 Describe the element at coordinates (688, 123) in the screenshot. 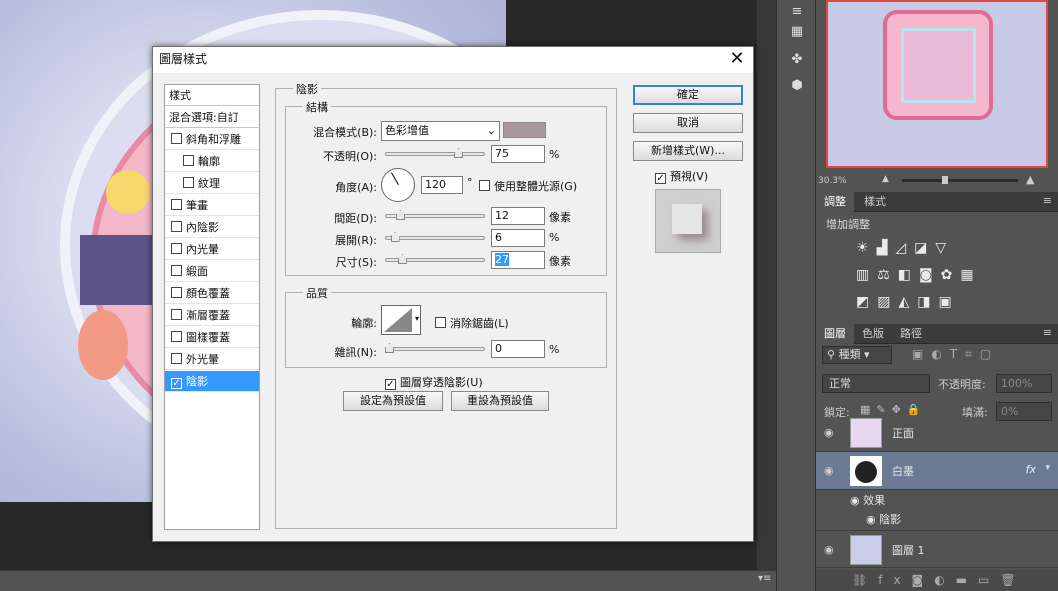

I see `cancel-button: 取消` at that location.